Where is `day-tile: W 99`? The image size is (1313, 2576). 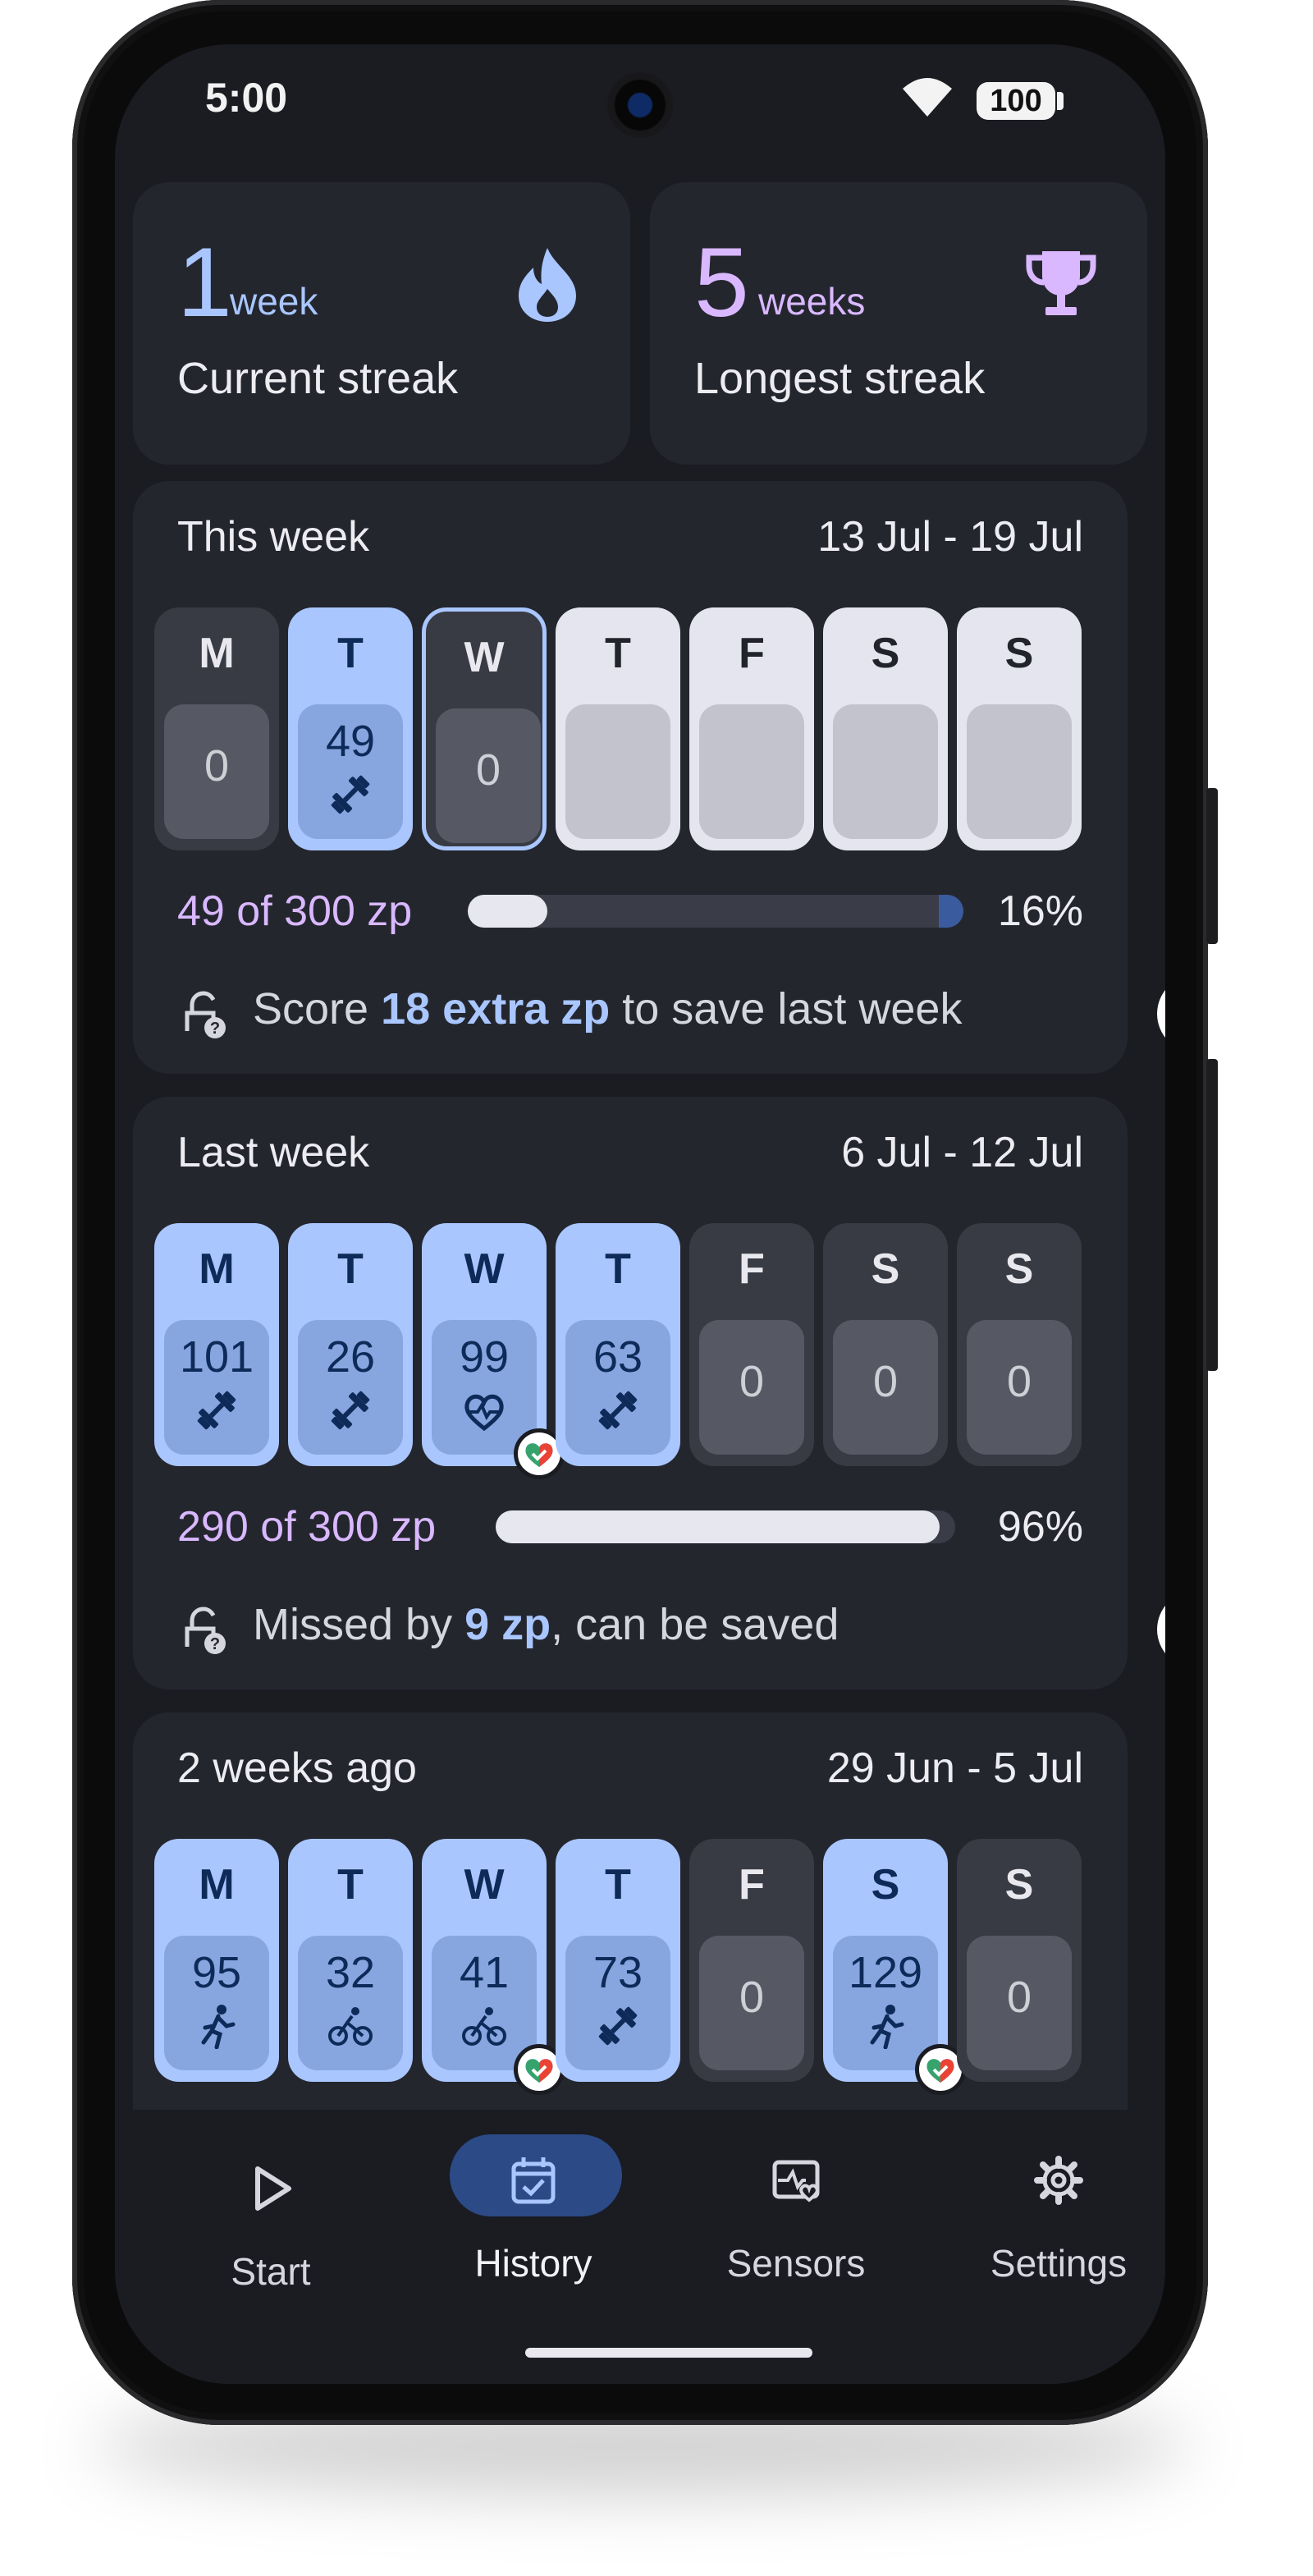 day-tile: W 99 is located at coordinates (493, 1351).